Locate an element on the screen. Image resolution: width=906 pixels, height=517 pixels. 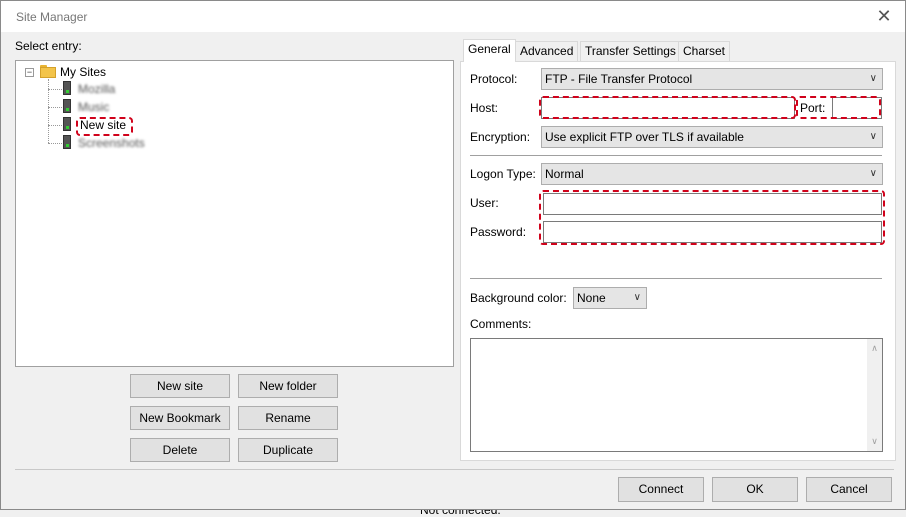
scroll-up-icon: ∧ is located at coordinates (874, 348).